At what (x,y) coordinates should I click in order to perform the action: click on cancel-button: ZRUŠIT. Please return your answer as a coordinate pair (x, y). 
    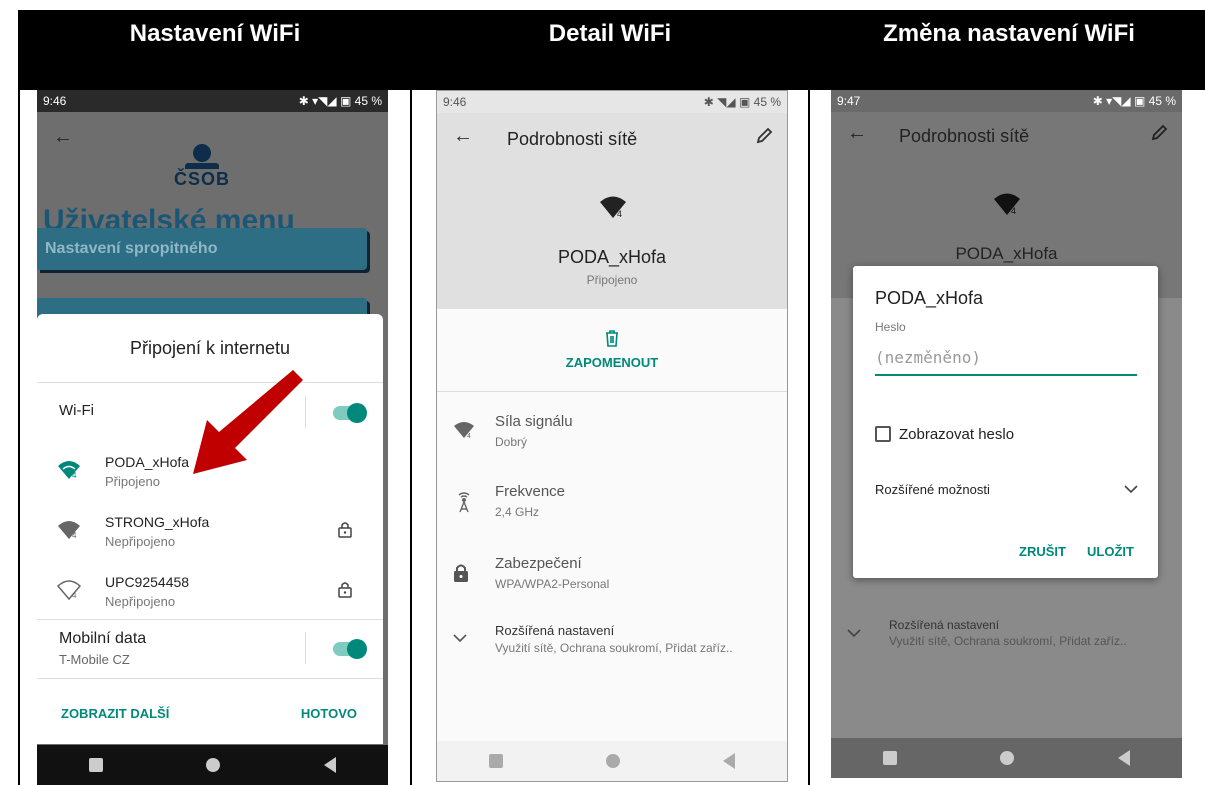
    Looking at the image, I should click on (1042, 551).